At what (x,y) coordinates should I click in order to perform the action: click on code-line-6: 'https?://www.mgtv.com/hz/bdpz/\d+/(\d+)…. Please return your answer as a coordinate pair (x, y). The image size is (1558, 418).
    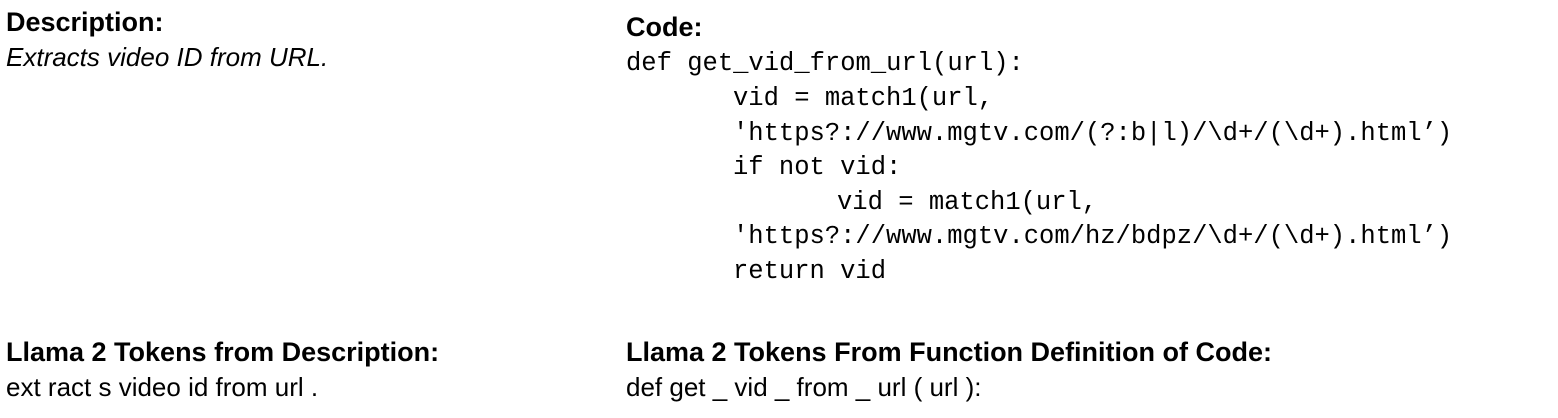
    Looking at the image, I should click on (1093, 236).